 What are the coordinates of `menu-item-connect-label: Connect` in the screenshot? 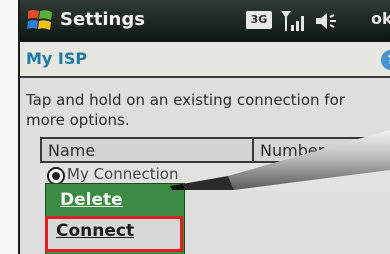 It's located at (95, 231).